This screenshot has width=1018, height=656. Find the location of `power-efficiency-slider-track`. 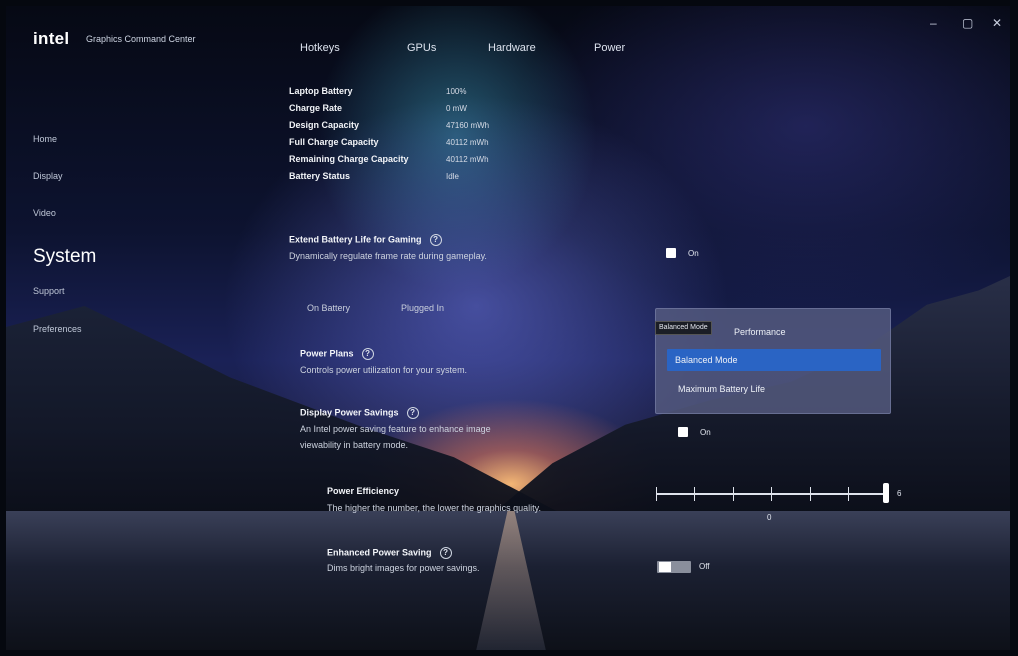

power-efficiency-slider-track is located at coordinates (772, 494).